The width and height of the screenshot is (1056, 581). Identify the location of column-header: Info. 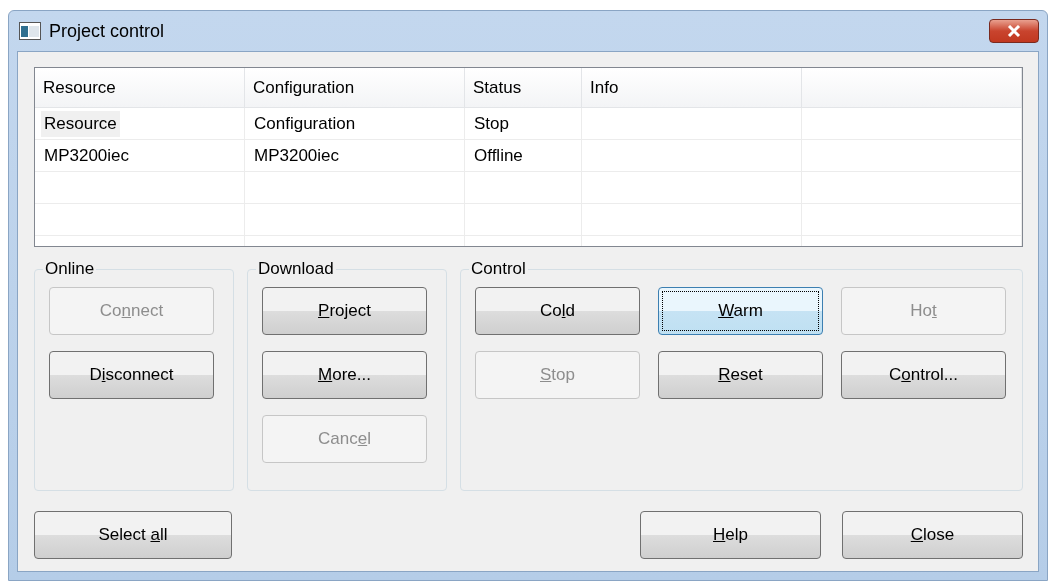
(604, 87).